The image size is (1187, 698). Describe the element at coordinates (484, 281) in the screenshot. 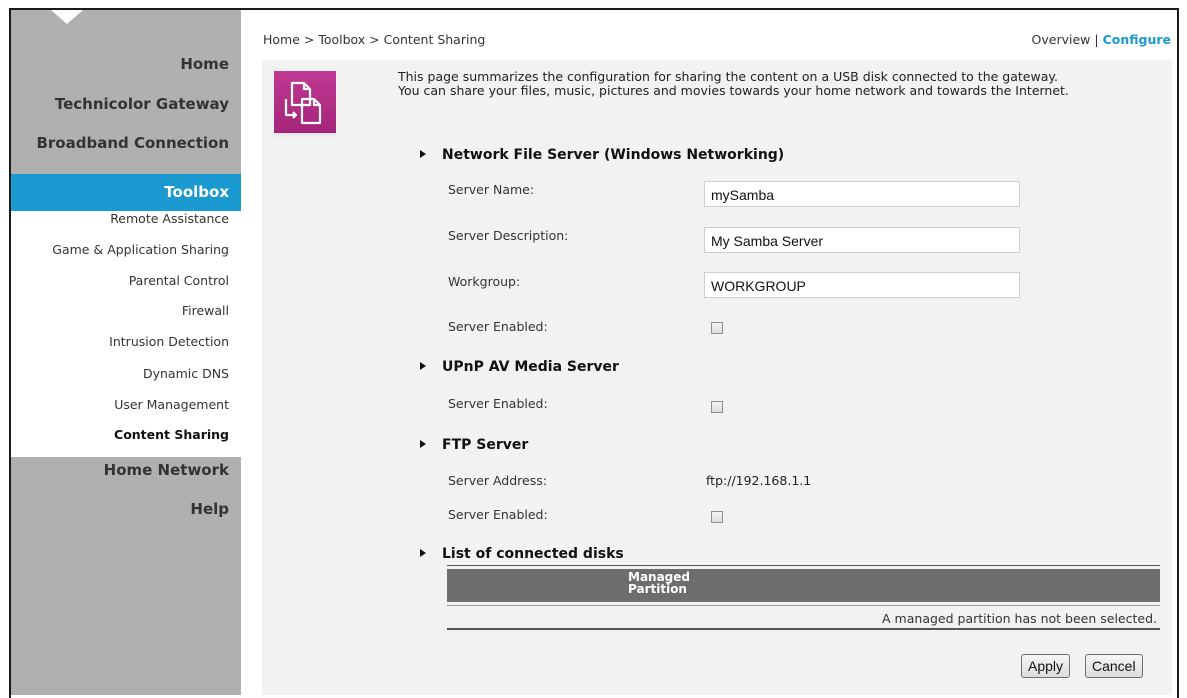

I see `workgroup-label: Workgroup:` at that location.